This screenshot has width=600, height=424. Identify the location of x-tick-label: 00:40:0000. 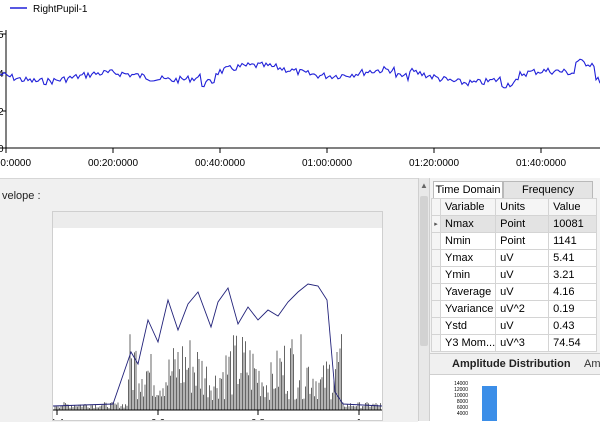
(220, 163).